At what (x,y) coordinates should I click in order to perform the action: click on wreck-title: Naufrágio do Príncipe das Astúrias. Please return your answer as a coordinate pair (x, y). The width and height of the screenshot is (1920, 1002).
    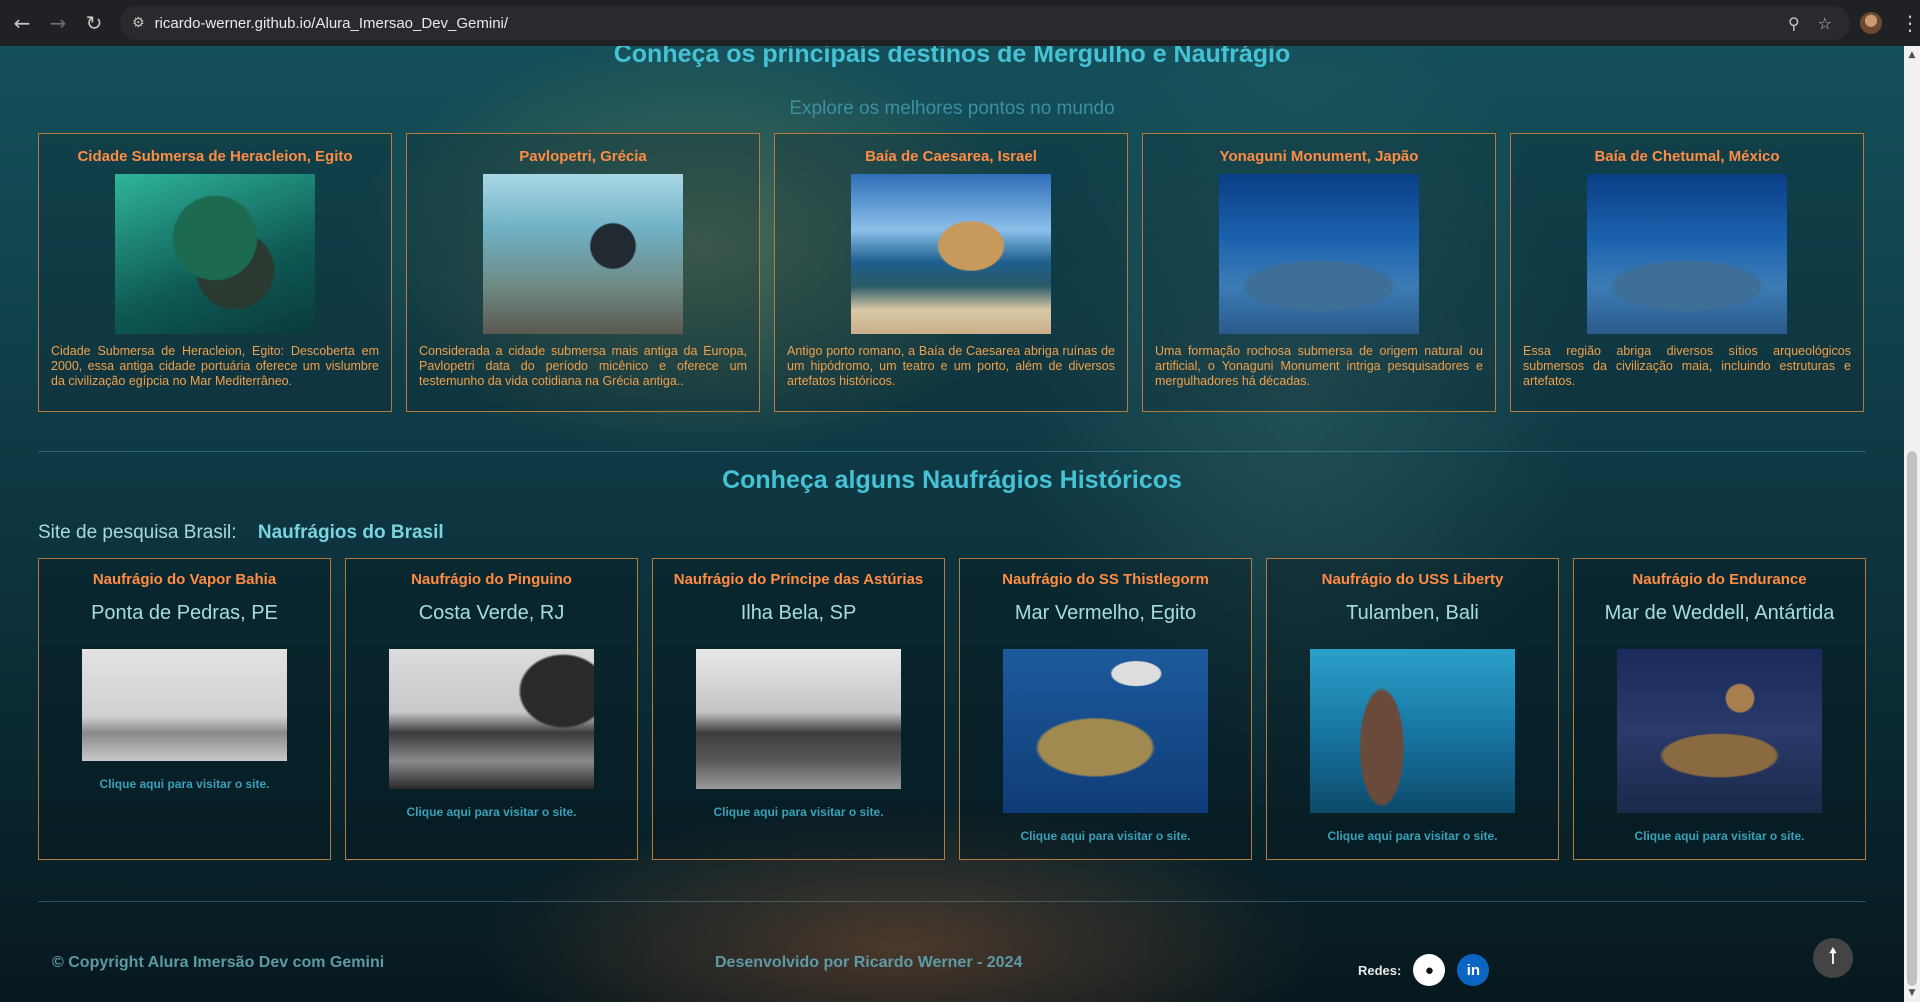
    Looking at the image, I should click on (798, 579).